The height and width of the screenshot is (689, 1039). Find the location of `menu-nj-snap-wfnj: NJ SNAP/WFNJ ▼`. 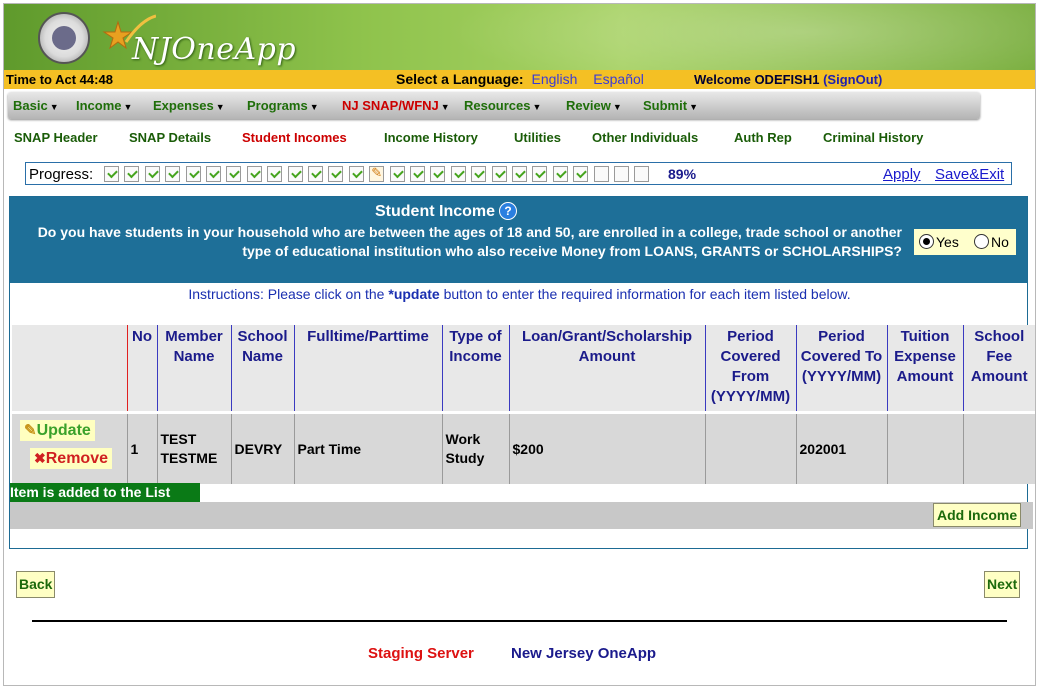

menu-nj-snap-wfnj: NJ SNAP/WFNJ ▼ is located at coordinates (396, 105).